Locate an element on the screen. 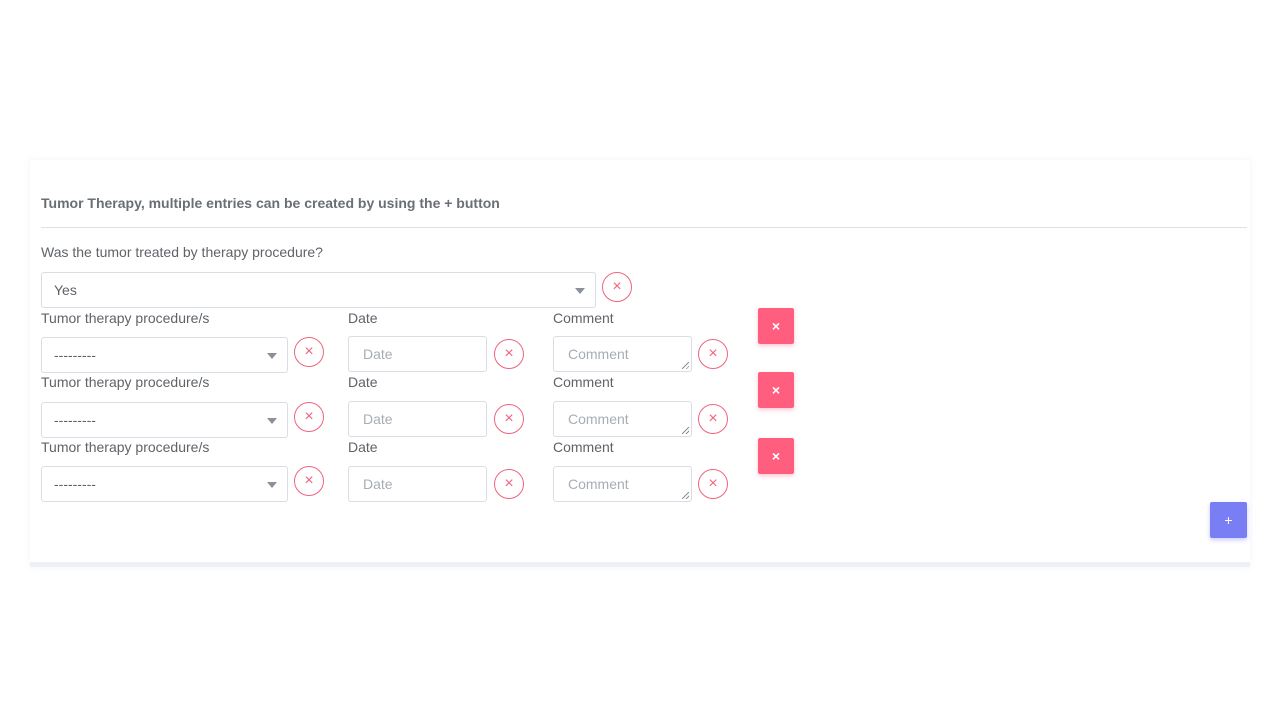 The image size is (1280, 720). therapy-answer-select: Yes is located at coordinates (318, 290).